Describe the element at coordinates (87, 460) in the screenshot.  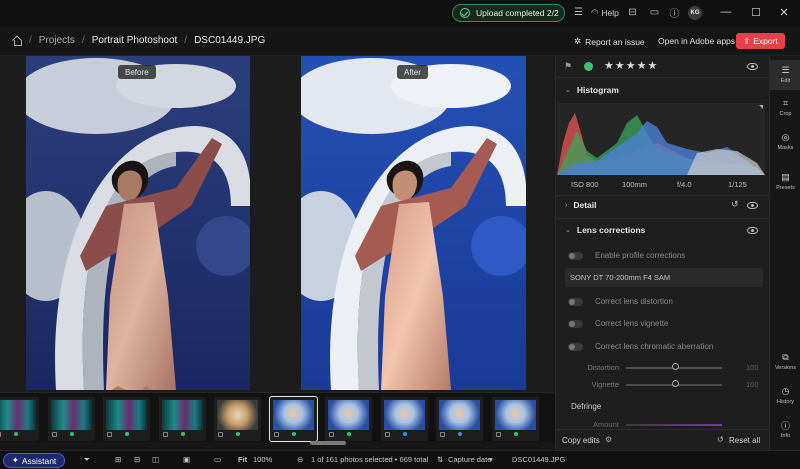
I see `filter-icon: ⏷` at that location.